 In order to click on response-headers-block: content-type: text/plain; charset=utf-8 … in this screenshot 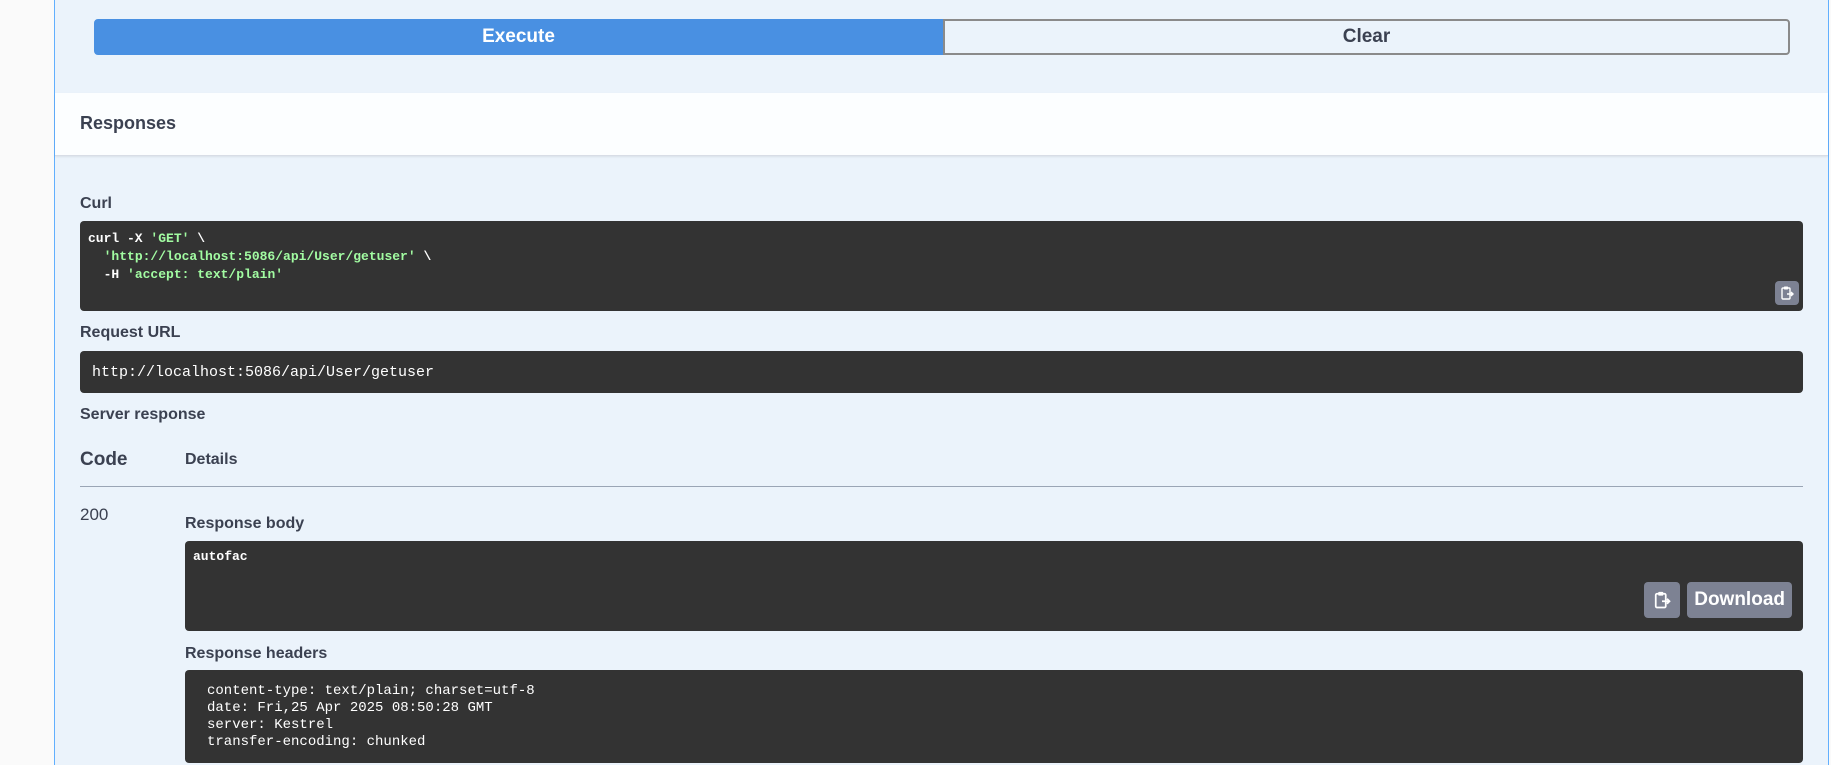, I will do `click(994, 716)`.